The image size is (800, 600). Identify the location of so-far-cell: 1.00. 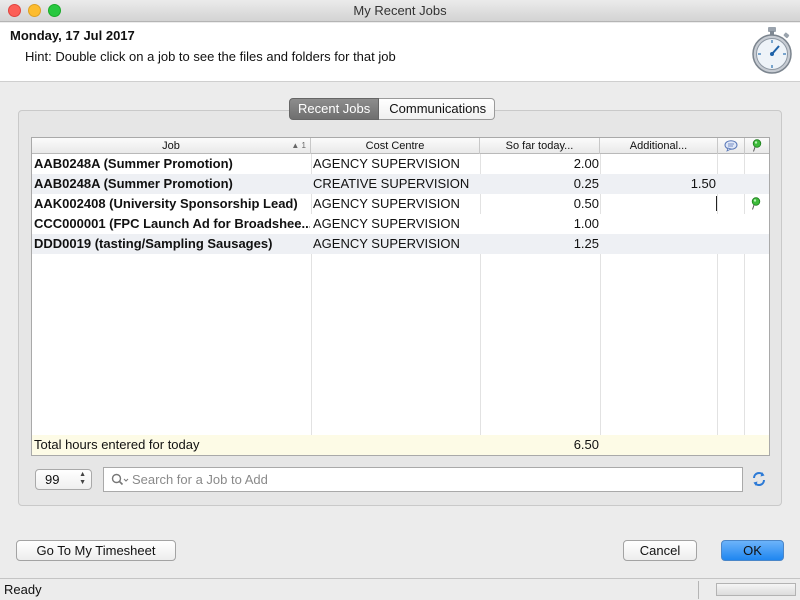
(586, 223).